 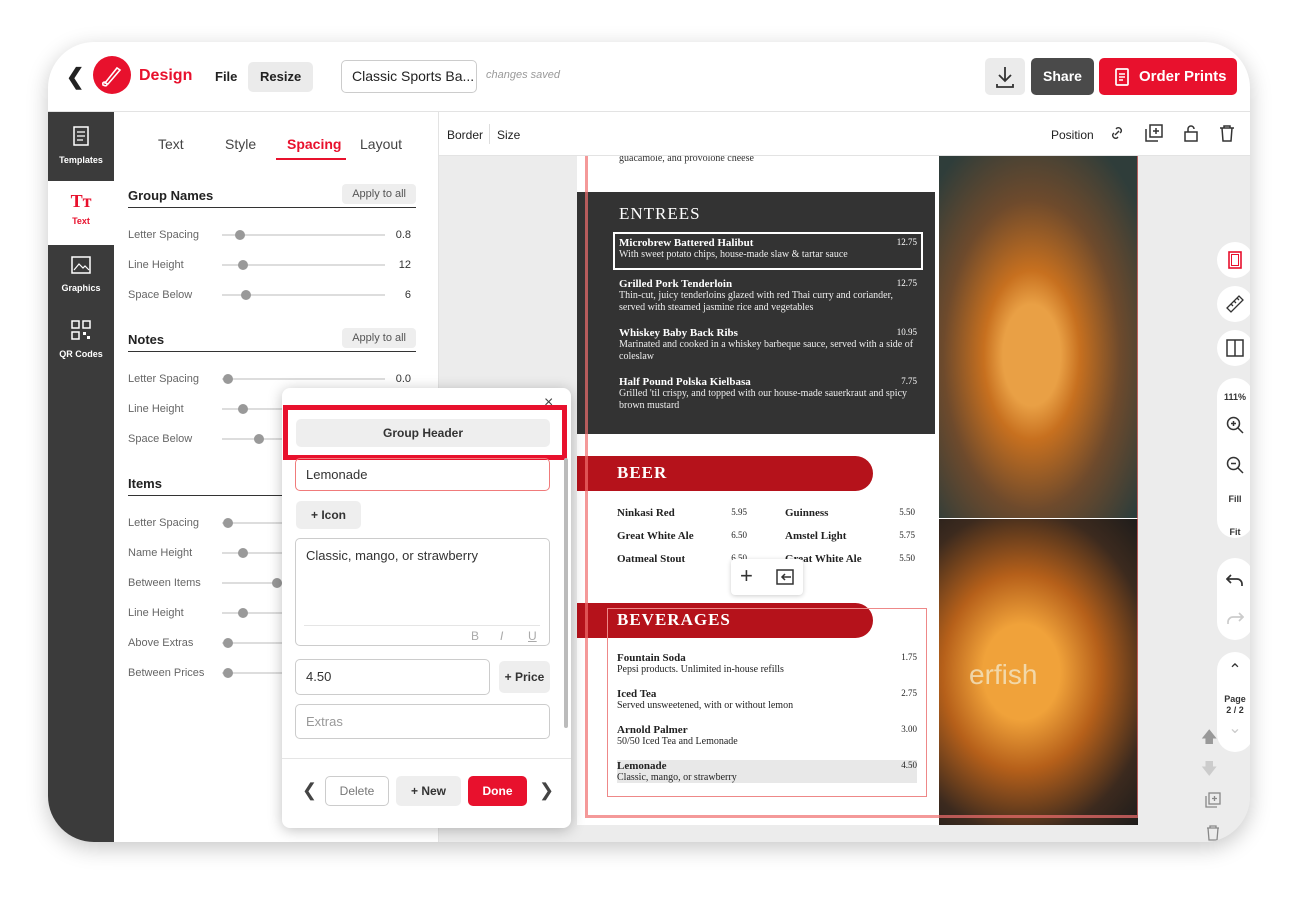 I want to click on columns-icon, so click(x=1235, y=348).